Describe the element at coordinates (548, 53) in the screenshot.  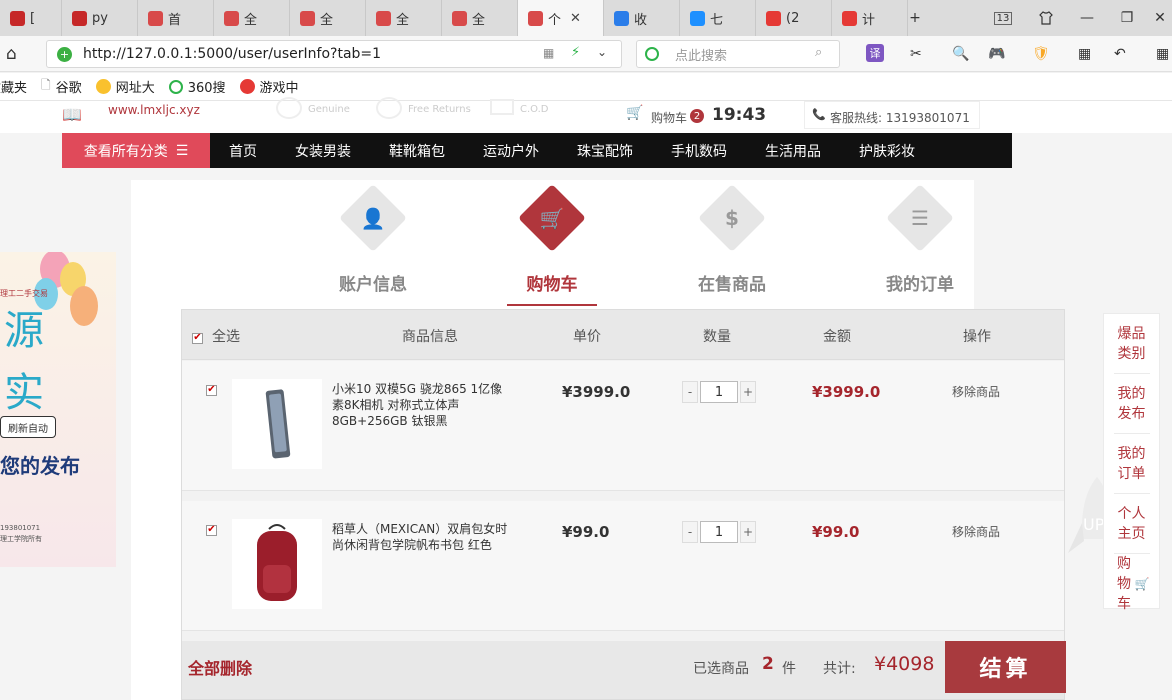
I see `qr-icon: ▦` at that location.